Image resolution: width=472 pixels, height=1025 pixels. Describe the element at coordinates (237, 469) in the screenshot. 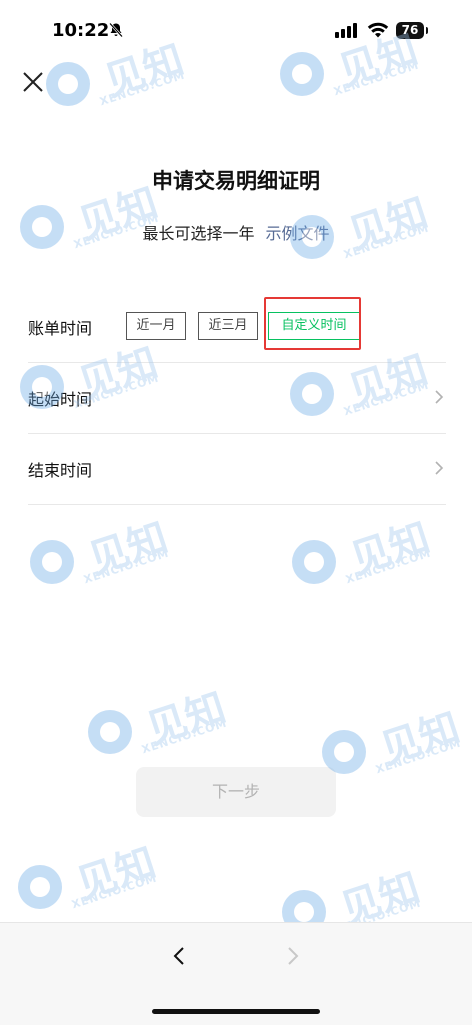

I see `end-time-row: 结束时间` at that location.